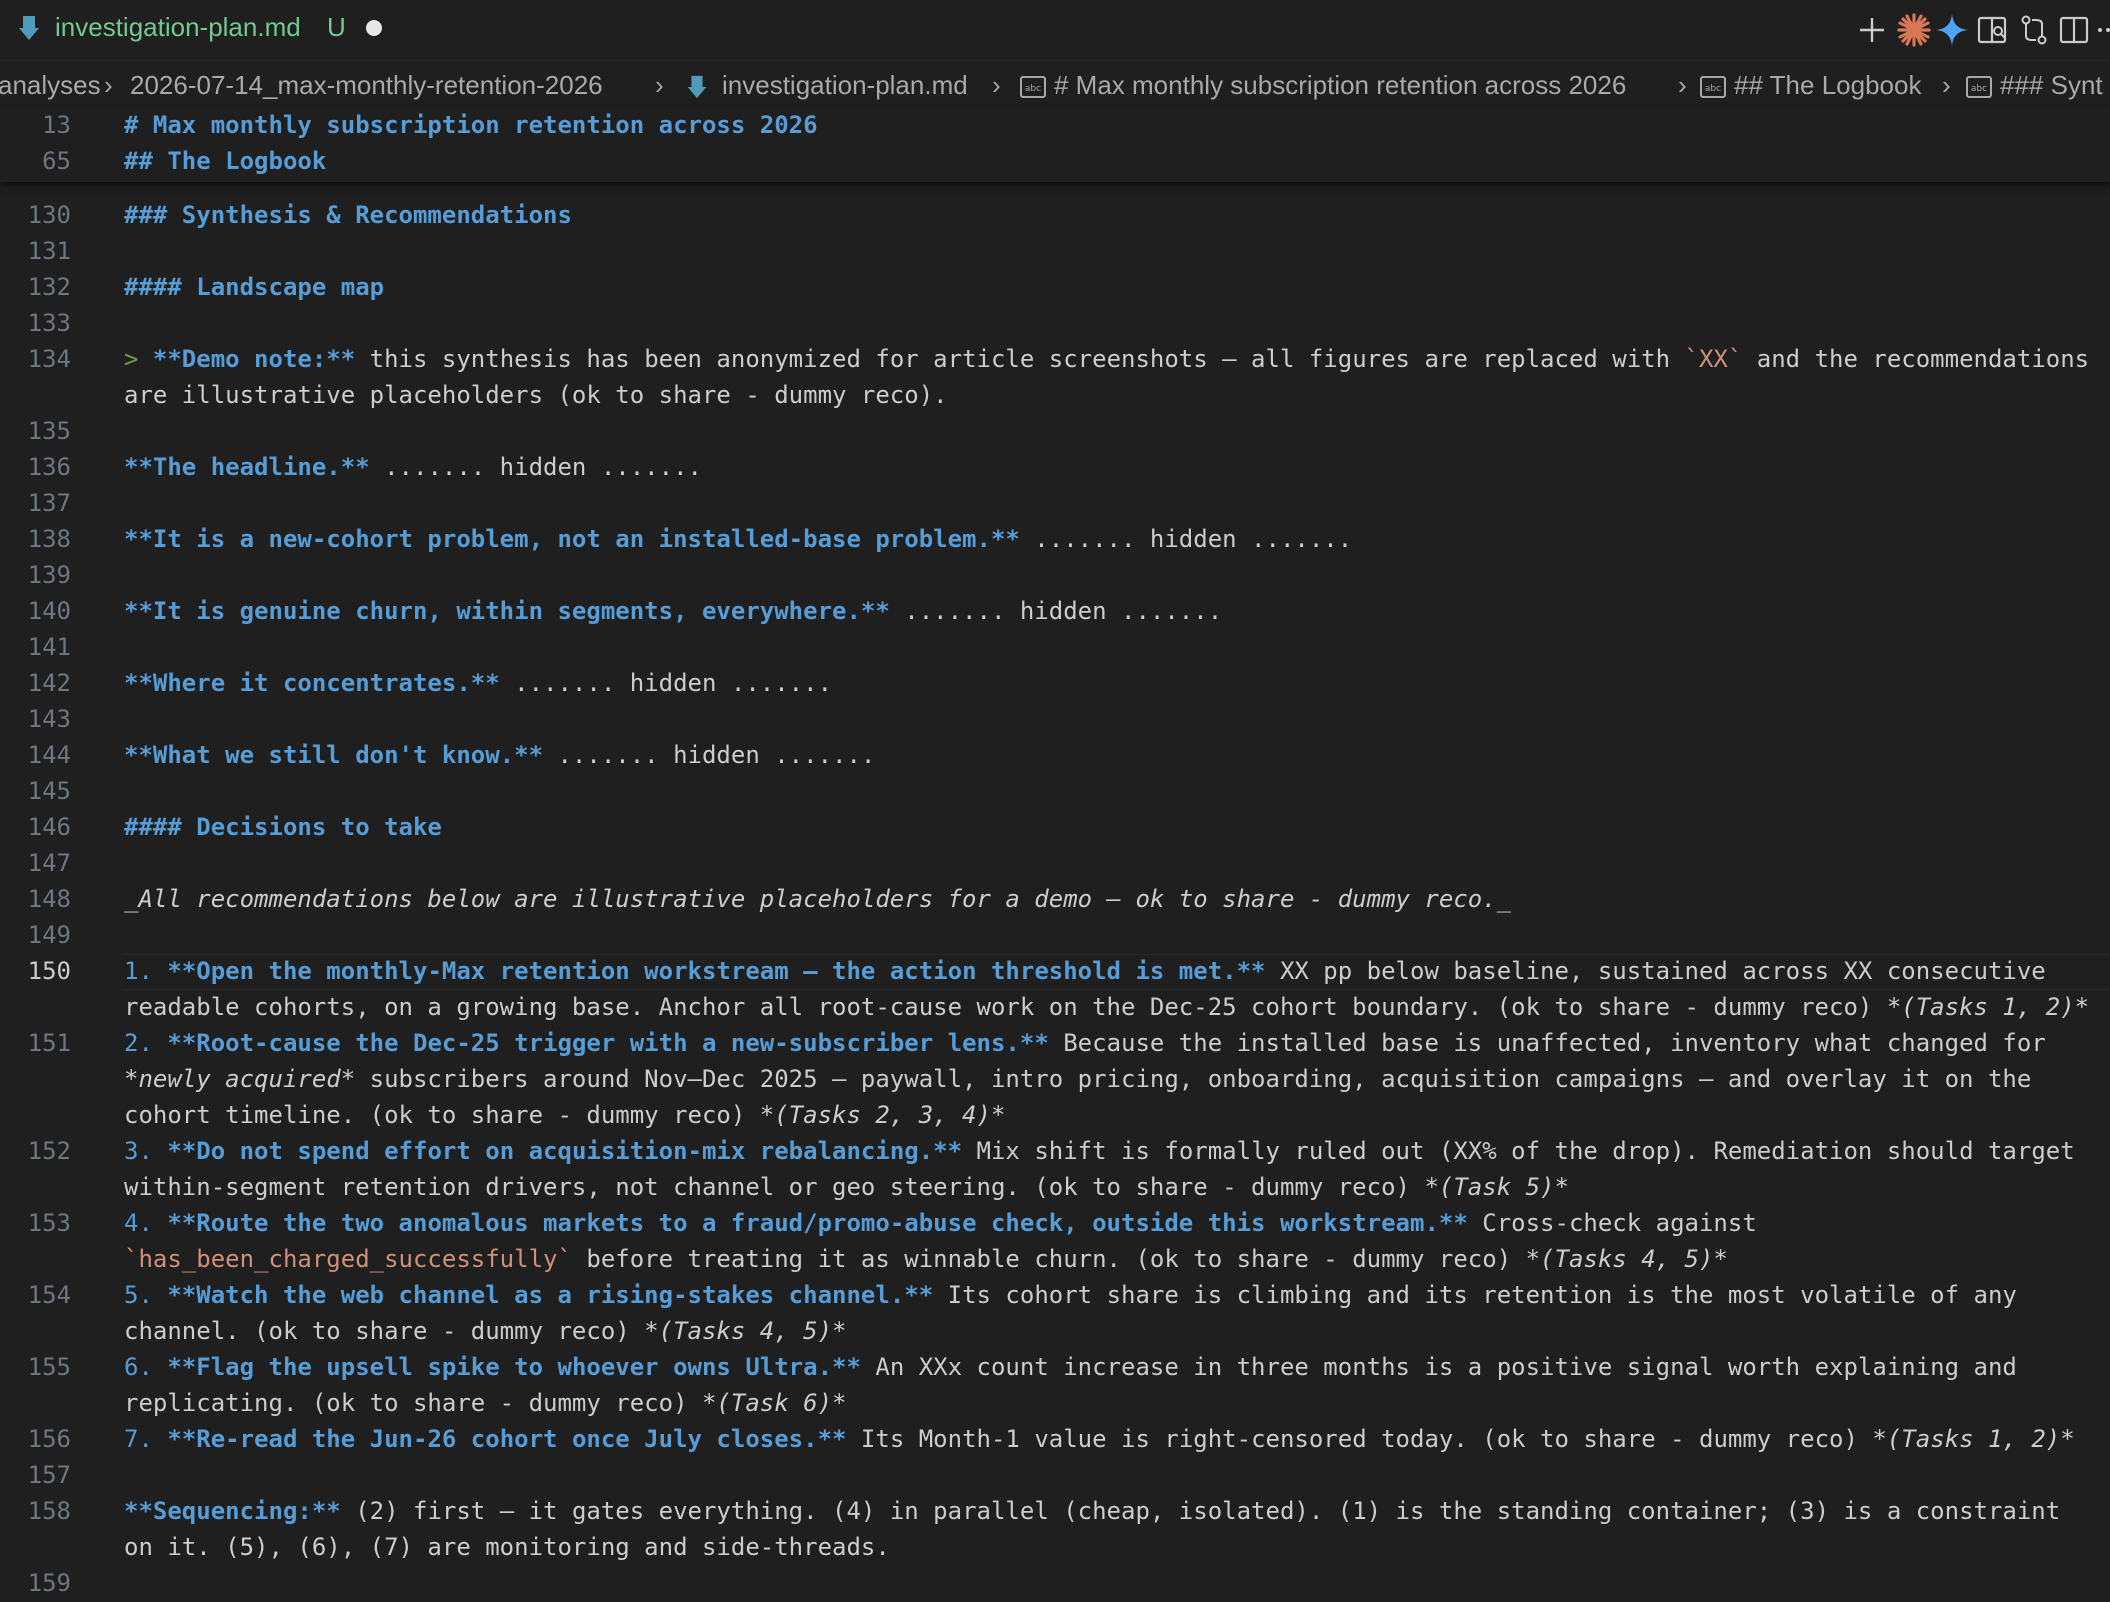  Describe the element at coordinates (49, 1151) in the screenshot. I see `line-number: 152` at that location.